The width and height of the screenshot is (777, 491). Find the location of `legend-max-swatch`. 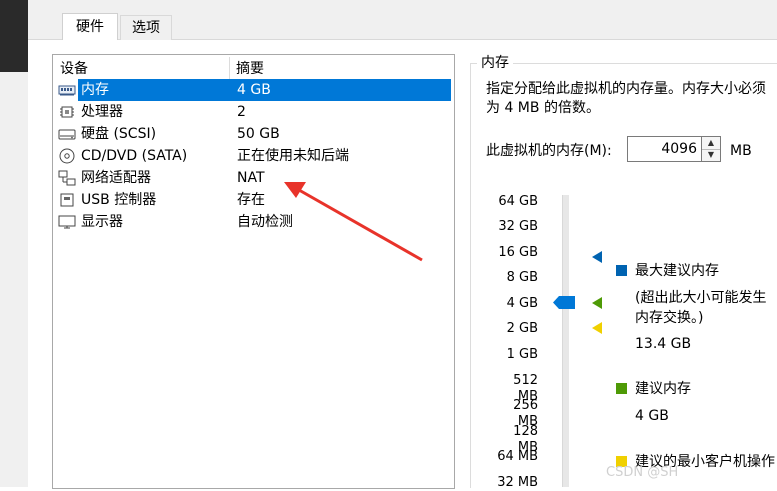

legend-max-swatch is located at coordinates (621, 270).